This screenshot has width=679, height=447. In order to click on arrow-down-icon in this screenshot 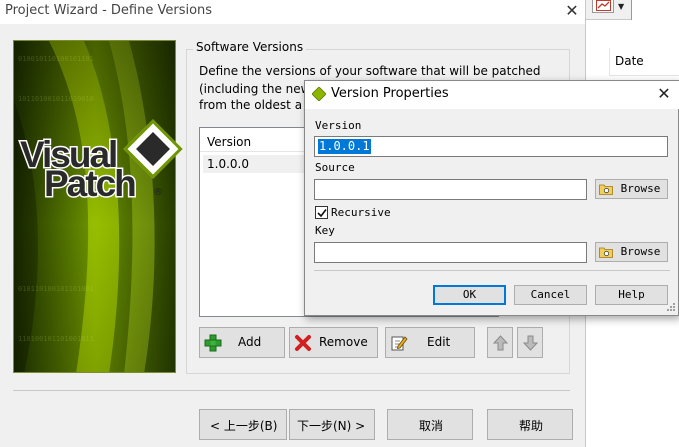, I will do `click(530, 343)`.